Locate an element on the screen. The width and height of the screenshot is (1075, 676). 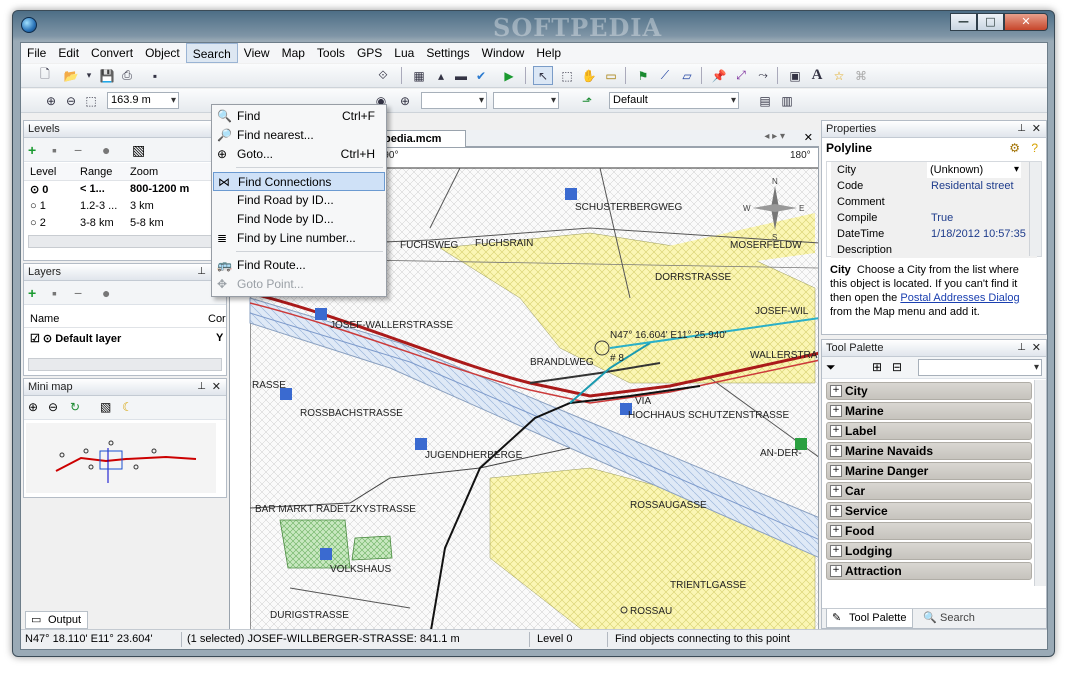
globe-app-icon is located at coordinates (29, 25).